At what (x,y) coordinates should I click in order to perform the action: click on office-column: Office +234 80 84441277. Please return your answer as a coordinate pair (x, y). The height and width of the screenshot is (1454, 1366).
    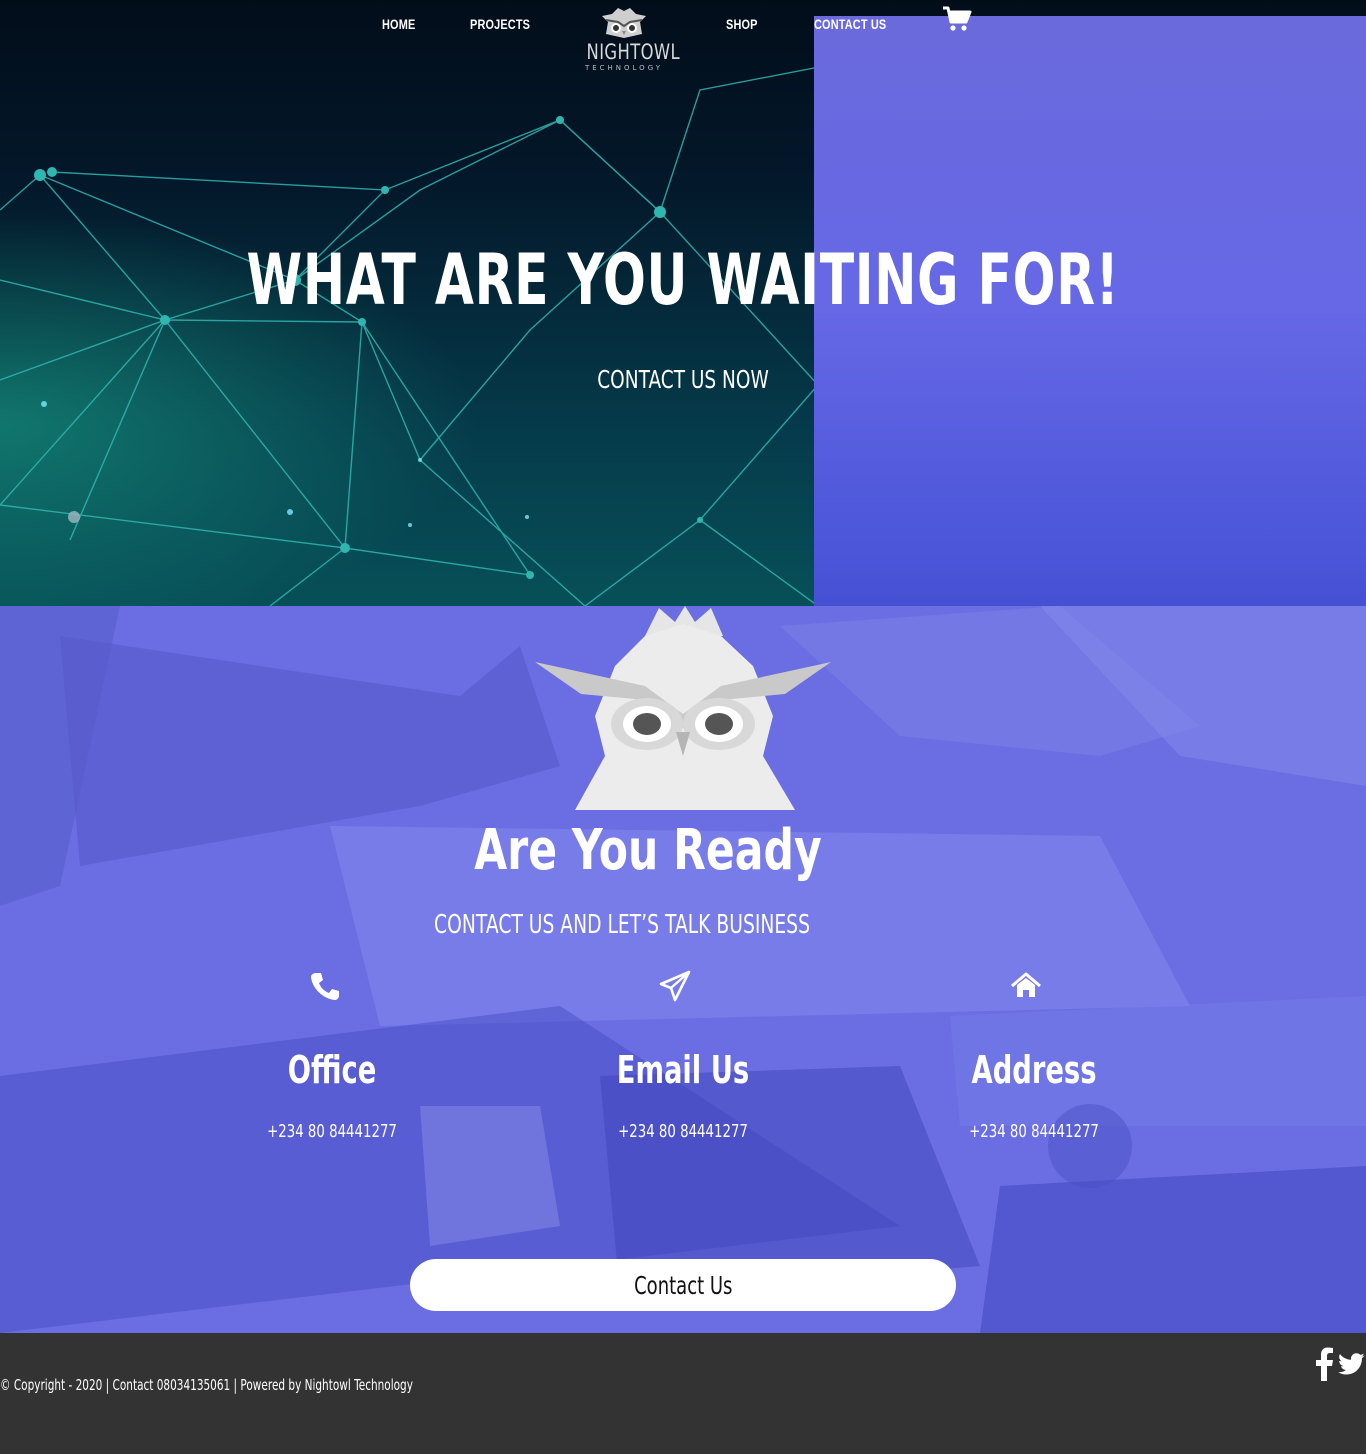
    Looking at the image, I should click on (332, 1057).